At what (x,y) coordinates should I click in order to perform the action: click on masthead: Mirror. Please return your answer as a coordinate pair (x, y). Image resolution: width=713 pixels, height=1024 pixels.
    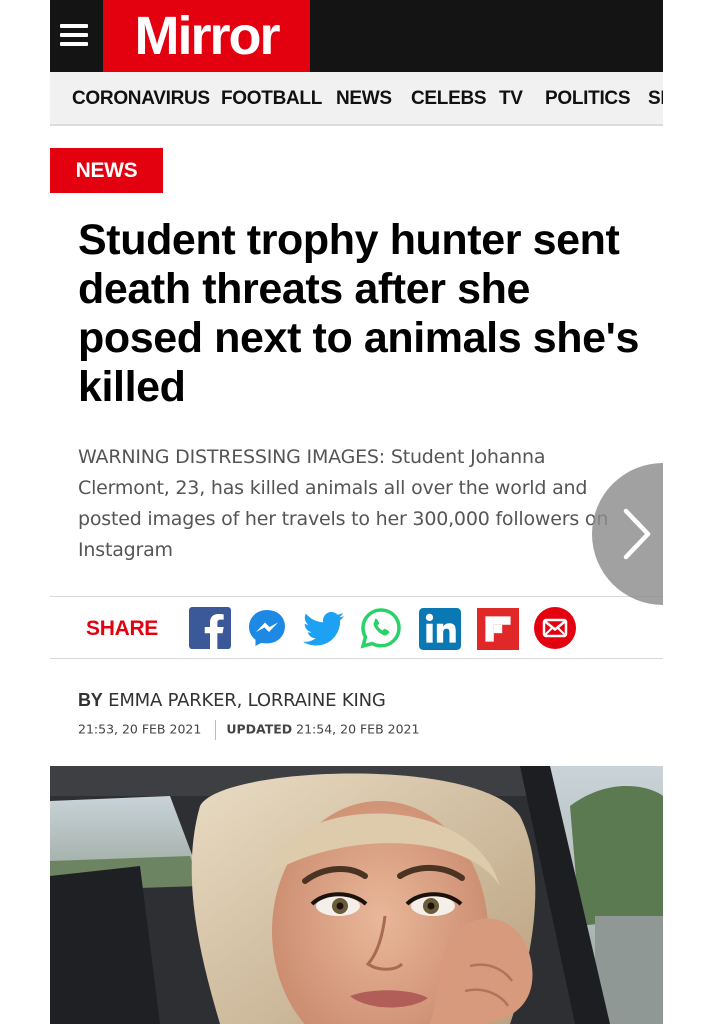
    Looking at the image, I should click on (356, 36).